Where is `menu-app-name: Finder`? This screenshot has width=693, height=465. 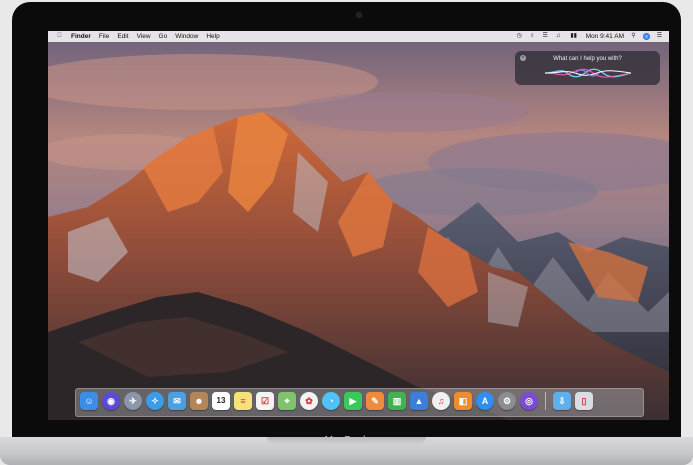
menu-app-name: Finder is located at coordinates (81, 36).